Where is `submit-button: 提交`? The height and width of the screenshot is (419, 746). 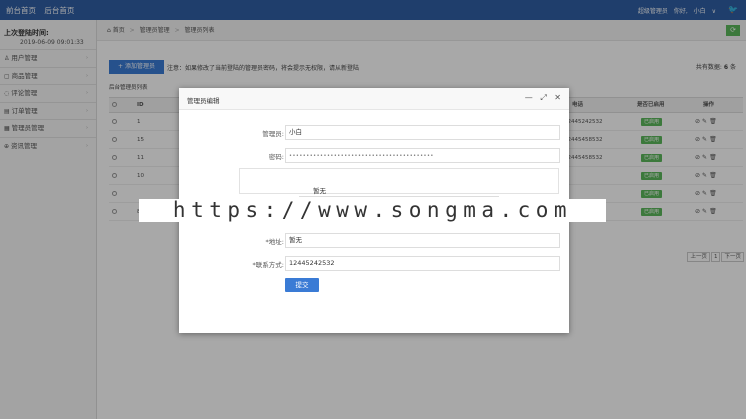 submit-button: 提交 is located at coordinates (302, 285).